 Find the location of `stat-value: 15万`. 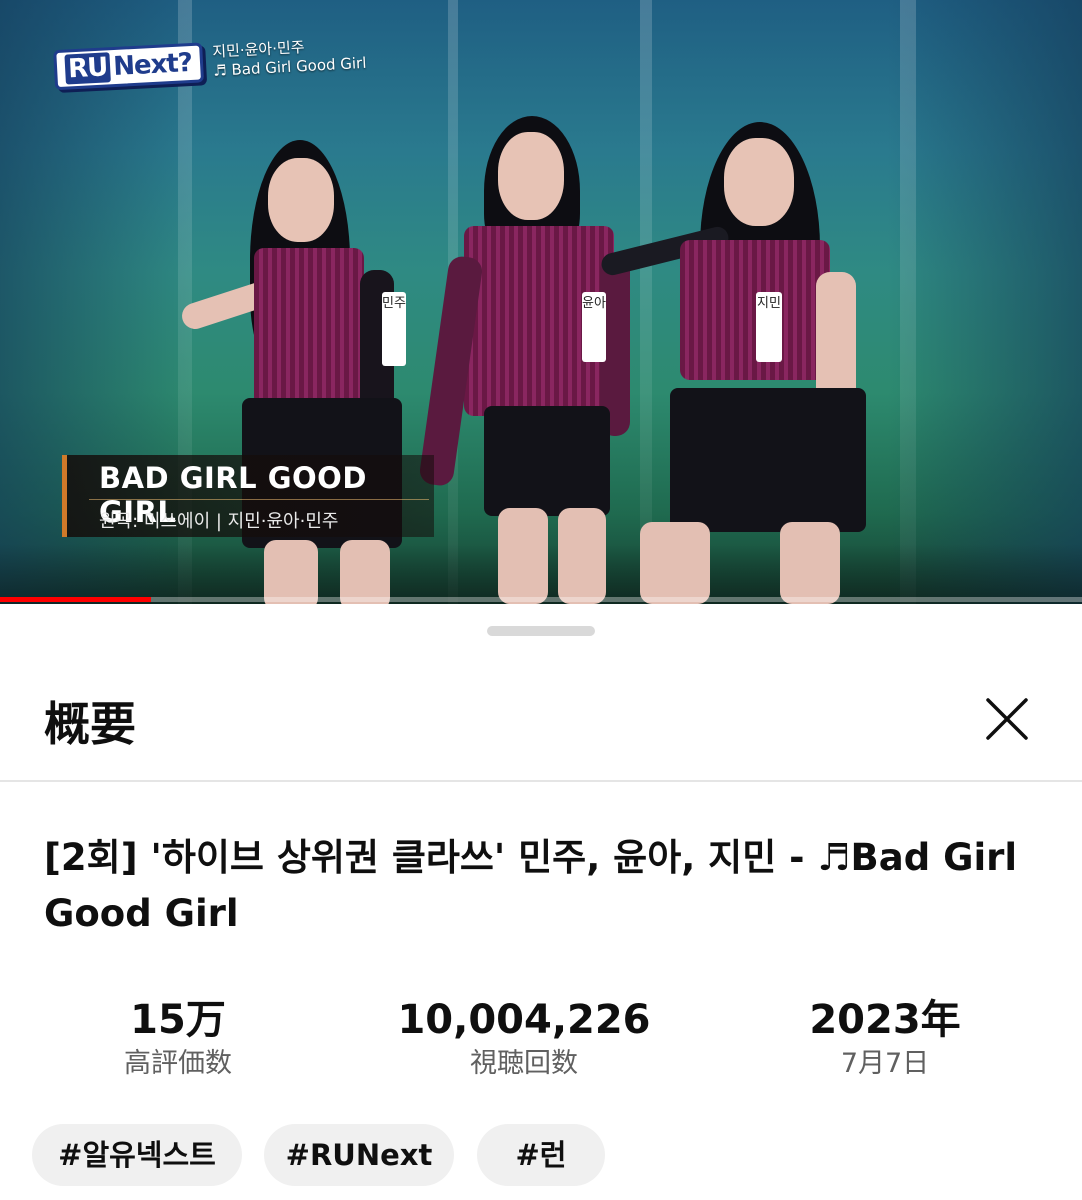

stat-value: 15万 is located at coordinates (178, 1020).